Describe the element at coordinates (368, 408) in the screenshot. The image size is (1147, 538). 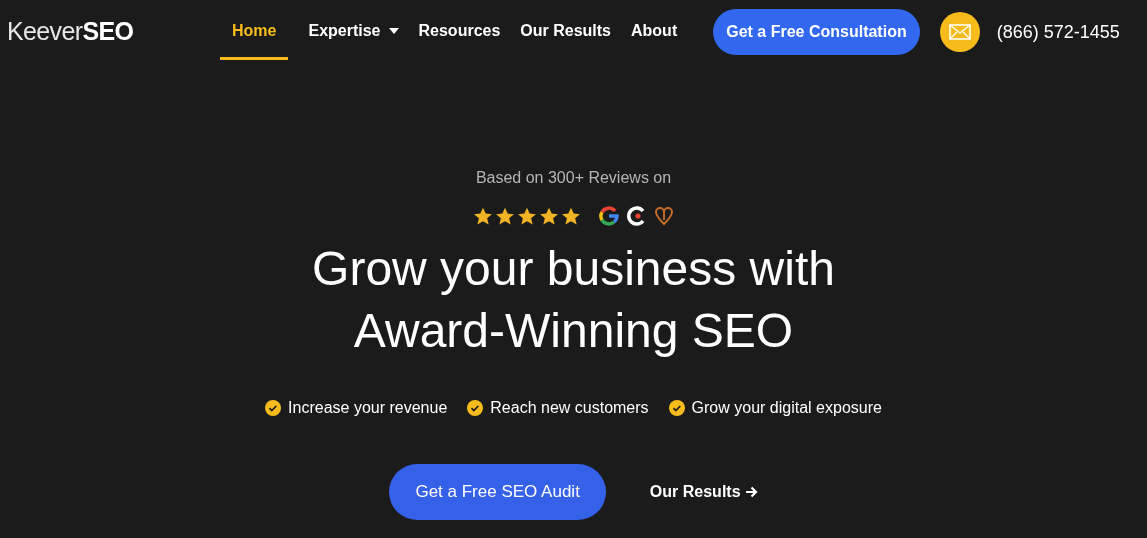
I see `benefit-text: Increase your revenue` at that location.